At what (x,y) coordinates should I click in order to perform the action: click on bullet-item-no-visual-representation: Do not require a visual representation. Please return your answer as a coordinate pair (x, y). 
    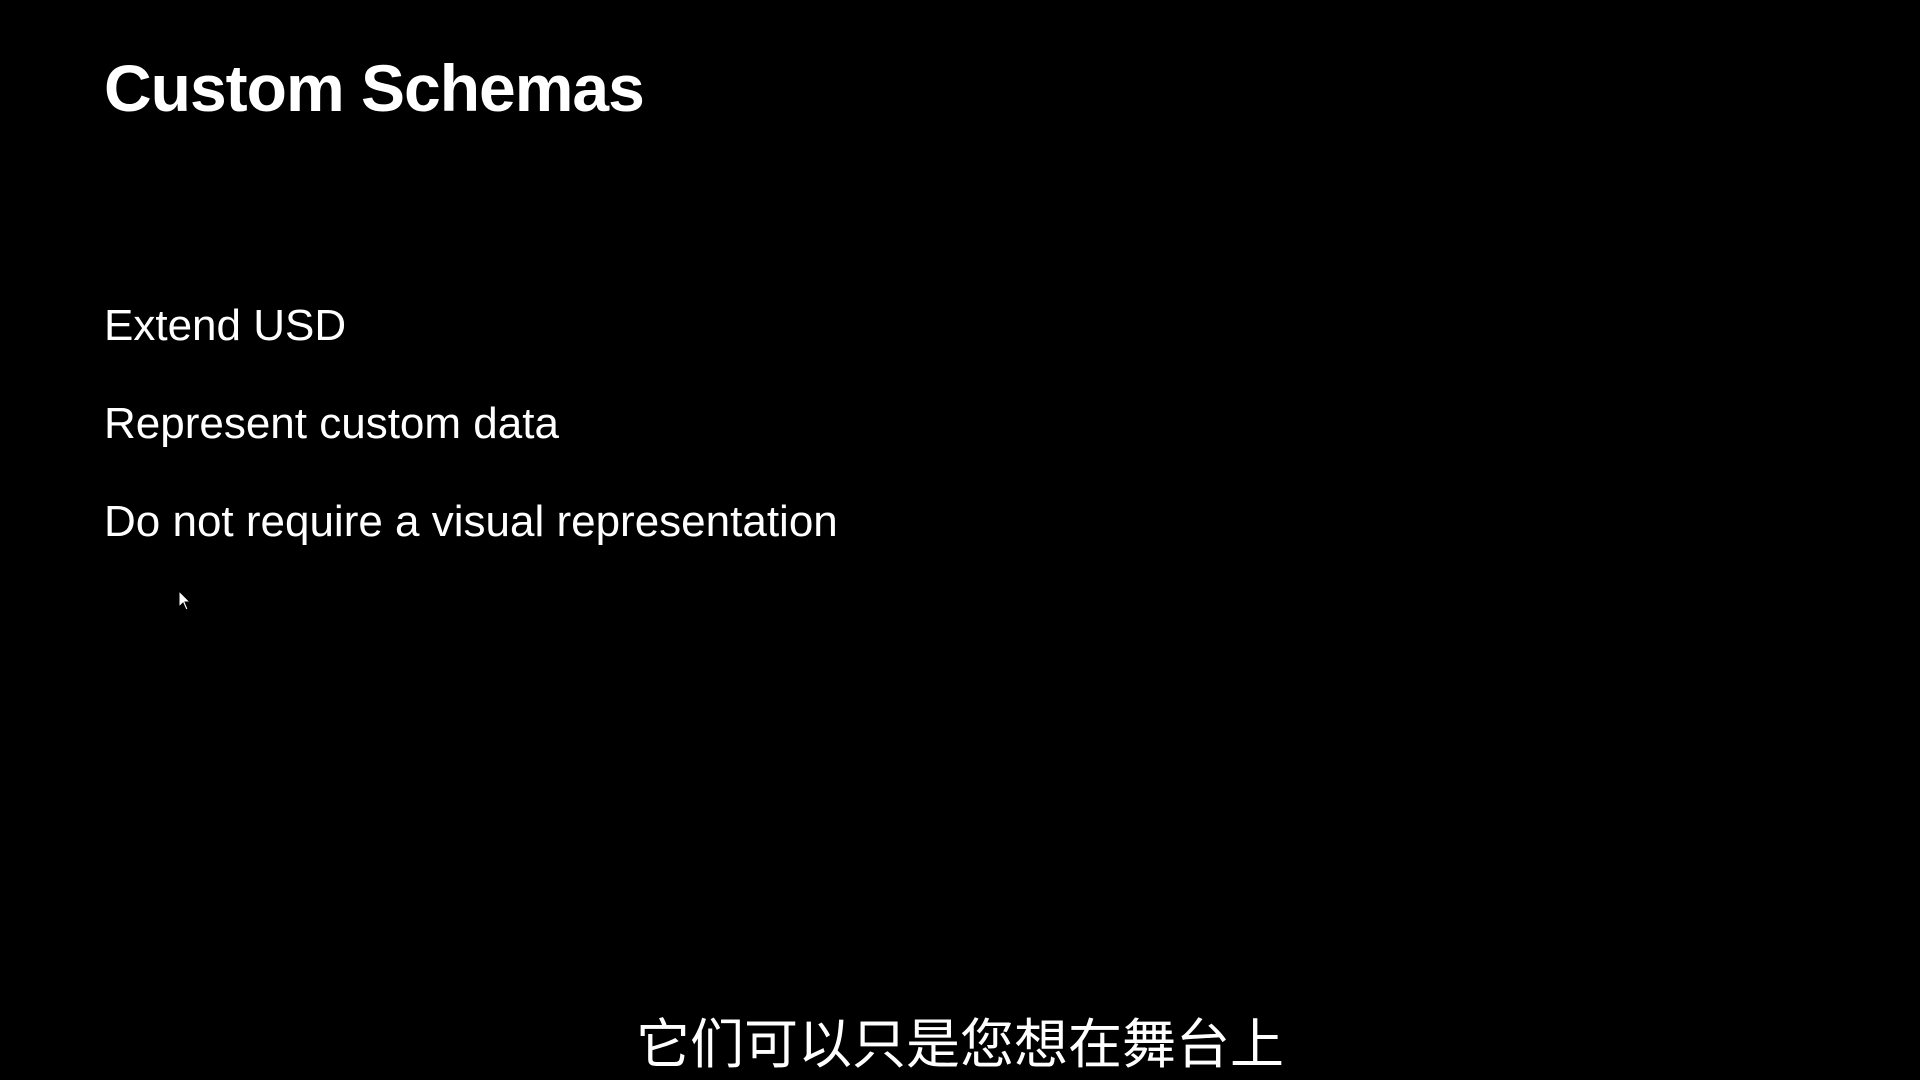
    Looking at the image, I should click on (471, 521).